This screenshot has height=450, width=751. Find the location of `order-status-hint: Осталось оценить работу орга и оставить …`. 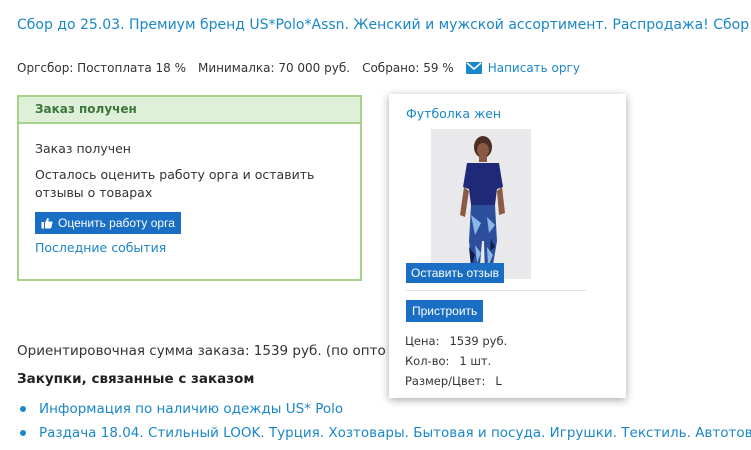

order-status-hint: Осталось оценить работу орга и оставить … is located at coordinates (175, 183).